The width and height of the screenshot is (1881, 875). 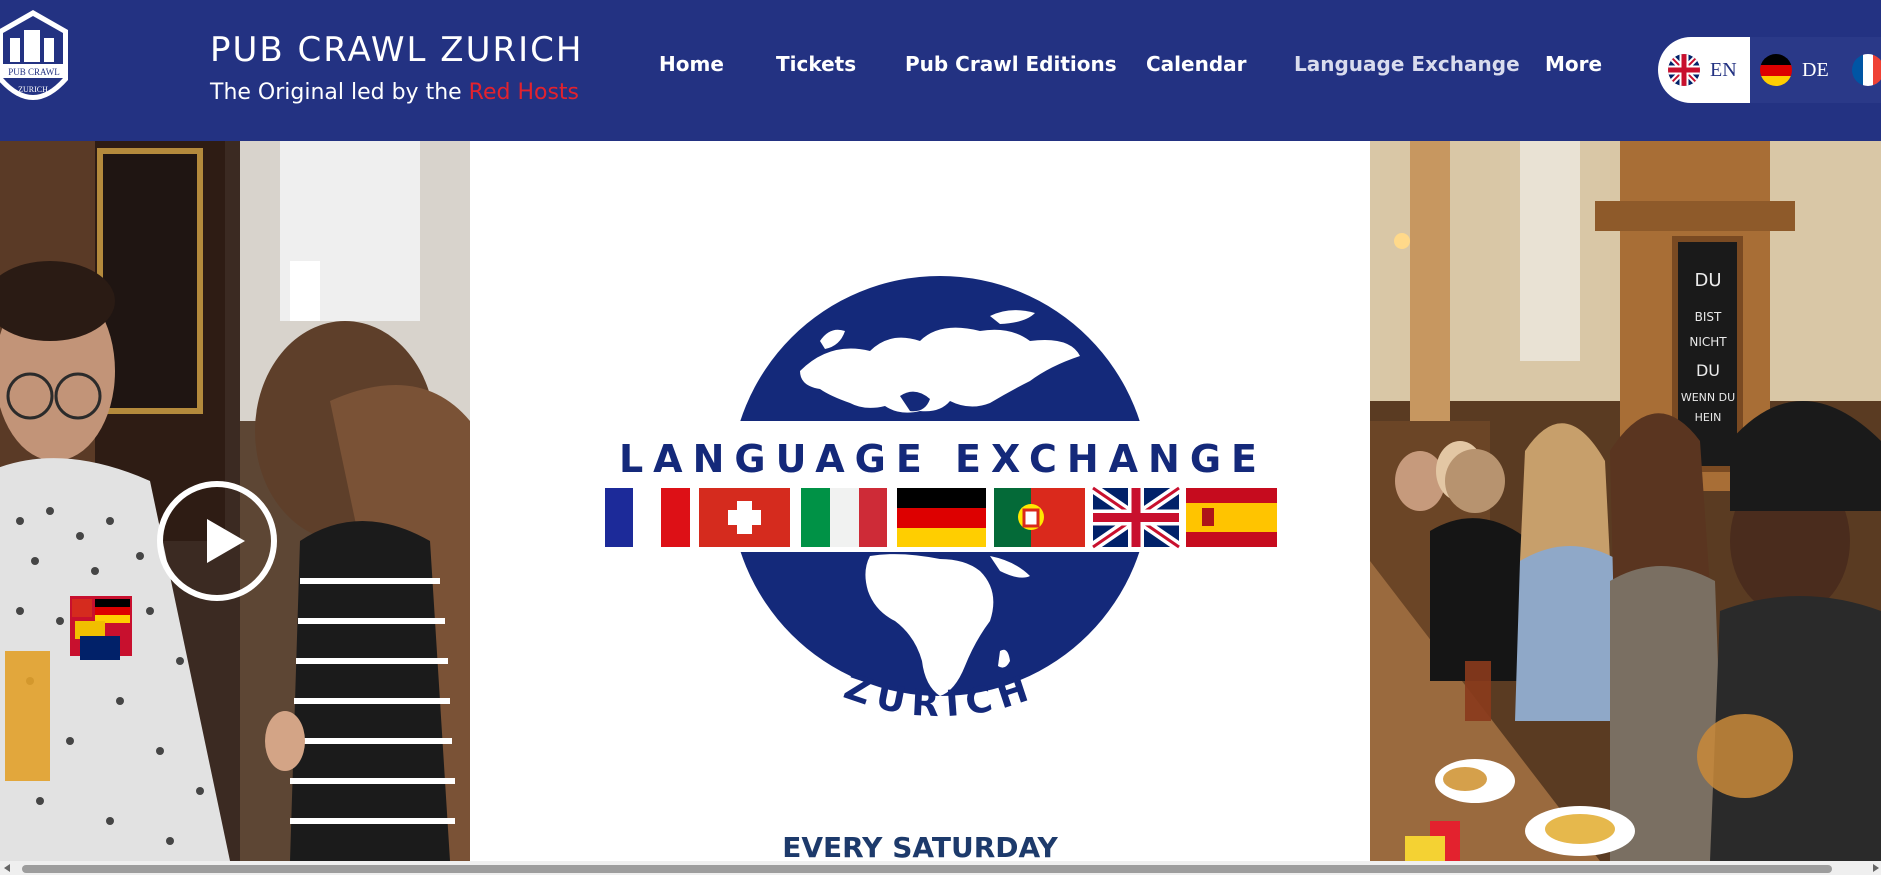 I want to click on spain-flag-icon, so click(x=1231, y=517).